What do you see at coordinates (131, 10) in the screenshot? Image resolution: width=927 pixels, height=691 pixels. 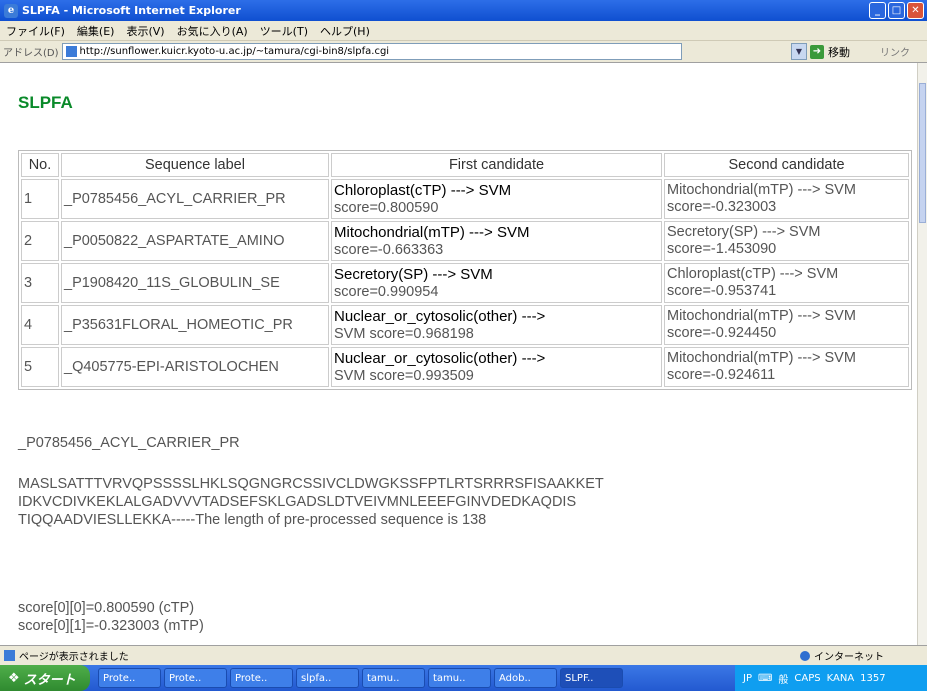 I see `window-title: SLPFA - Microsoft Internet Explorer` at bounding box center [131, 10].